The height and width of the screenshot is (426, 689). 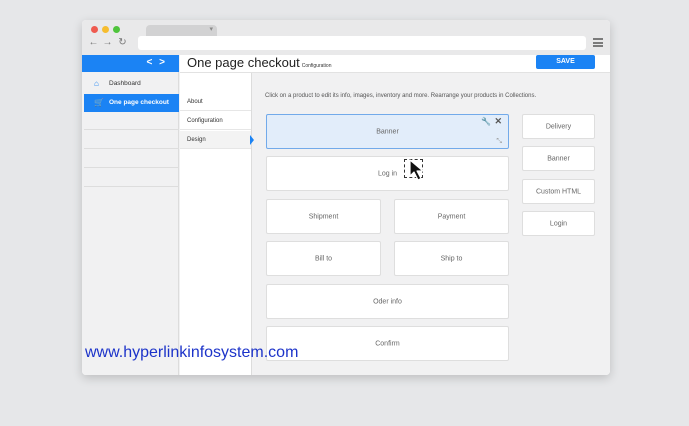 I want to click on sidebar-item-label: Dashboard, so click(x=125, y=83).